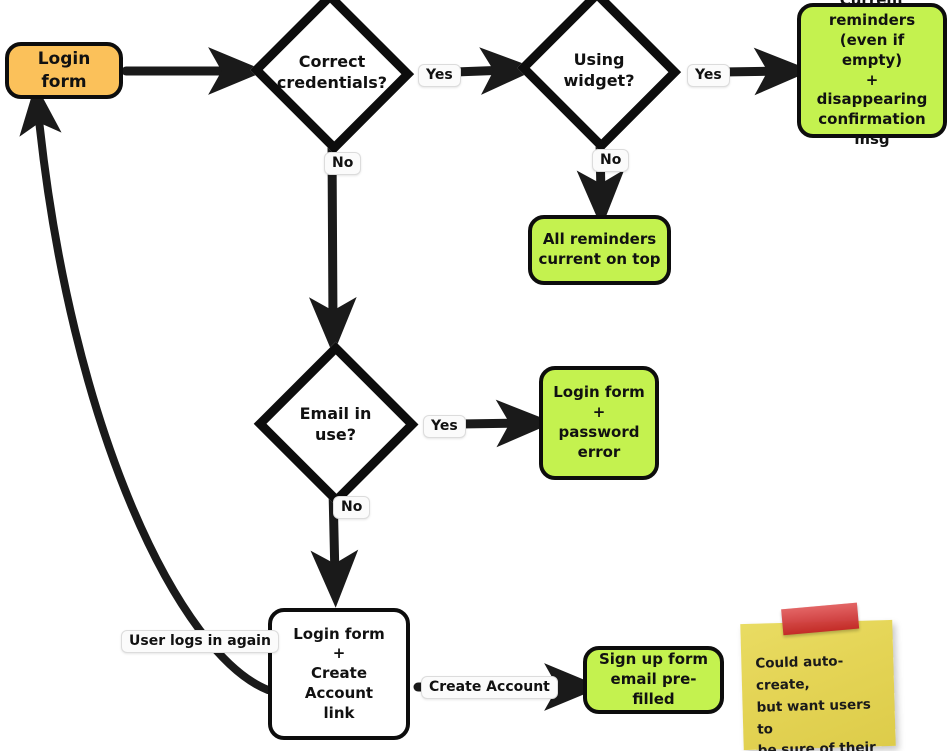 This screenshot has width=952, height=751. I want to click on node-login-password-error-label: Login form + password error, so click(599, 422).